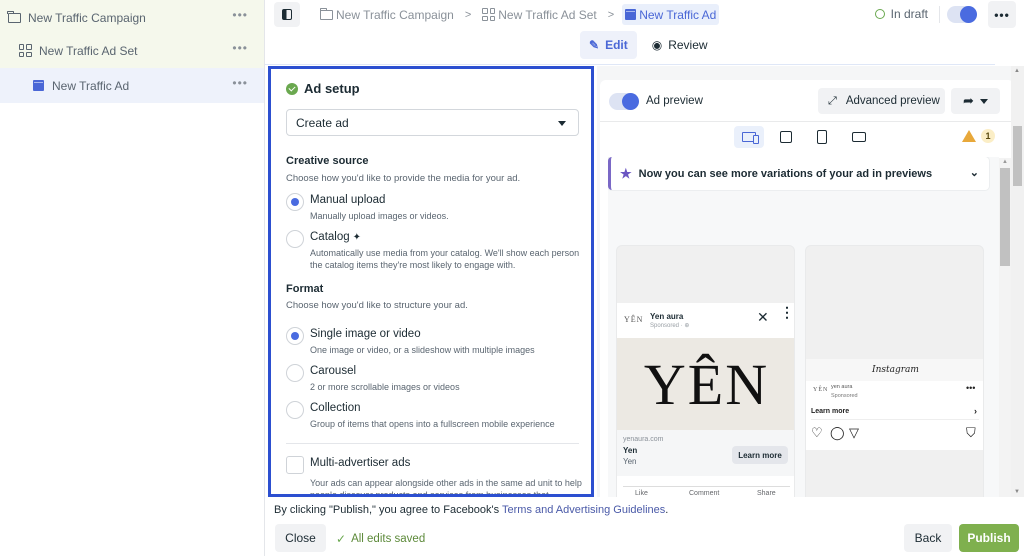 This screenshot has width=1024, height=556. I want to click on more-actions-button: •••, so click(1002, 14).